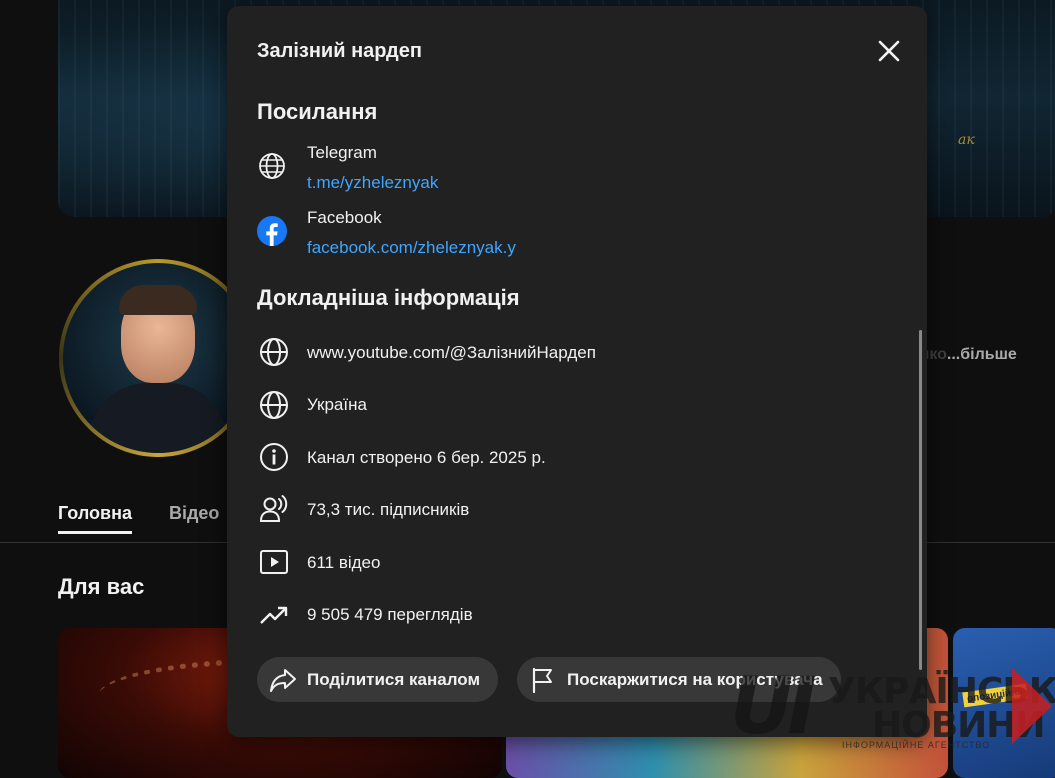 This screenshot has width=1055, height=778. I want to click on more-link-label: ...більше, so click(982, 354).